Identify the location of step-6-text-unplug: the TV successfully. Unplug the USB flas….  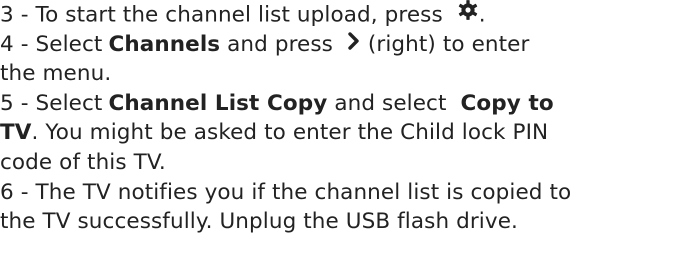
(259, 222).